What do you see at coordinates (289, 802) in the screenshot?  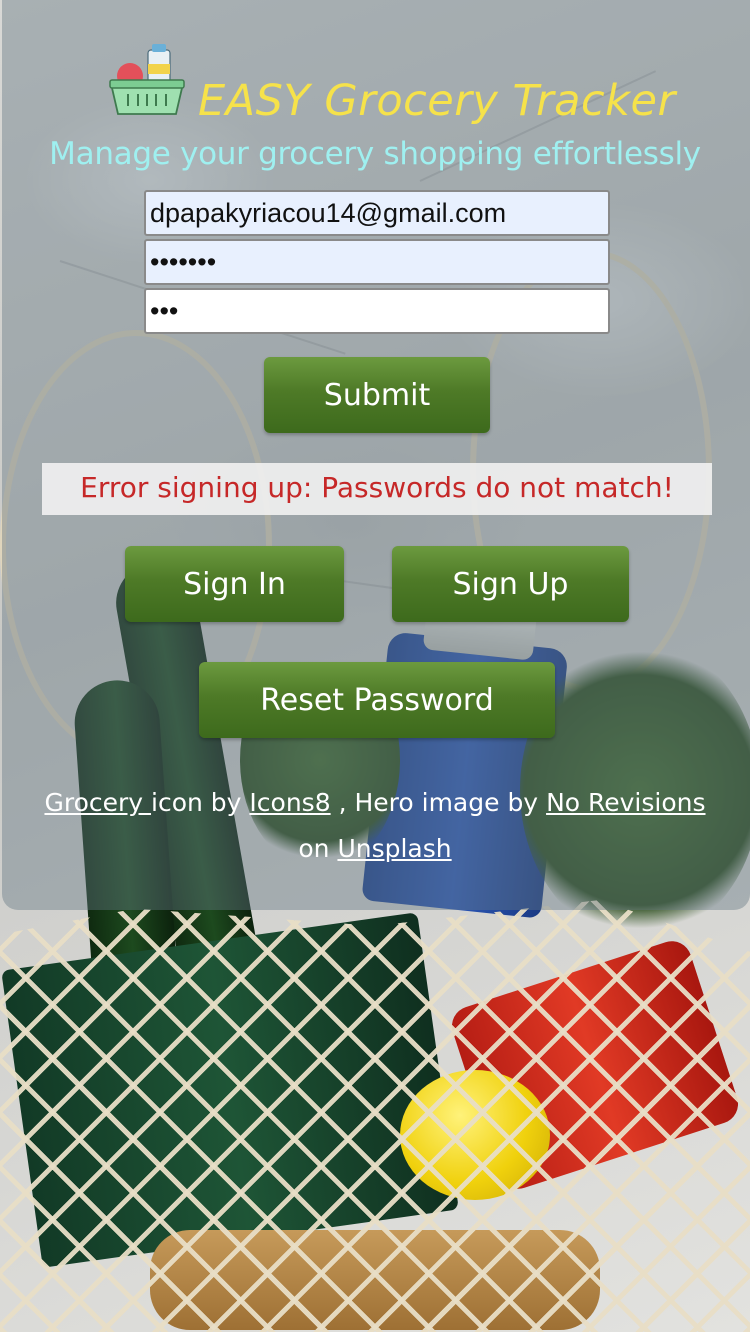 I see `icons8-link: Icons8` at bounding box center [289, 802].